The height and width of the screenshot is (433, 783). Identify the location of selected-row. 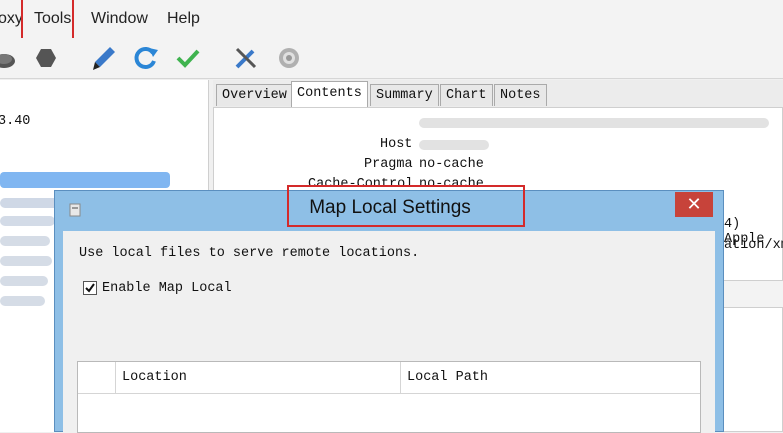
(85, 180).